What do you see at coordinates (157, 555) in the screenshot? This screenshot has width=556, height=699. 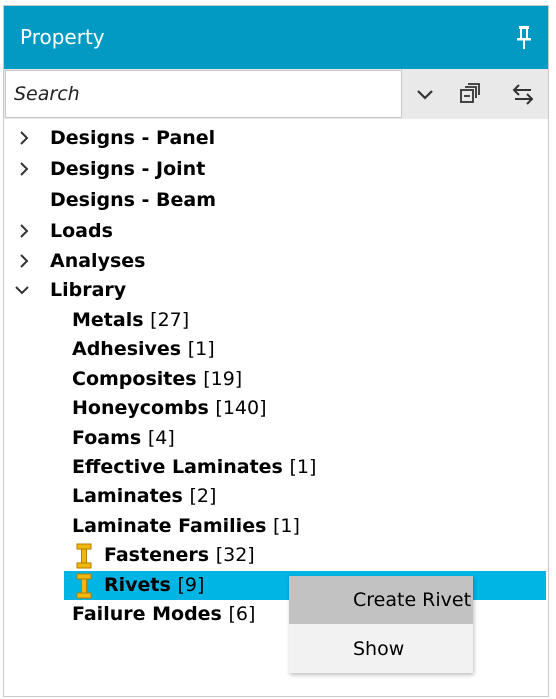 I see `library-item-label: Fasteners` at bounding box center [157, 555].